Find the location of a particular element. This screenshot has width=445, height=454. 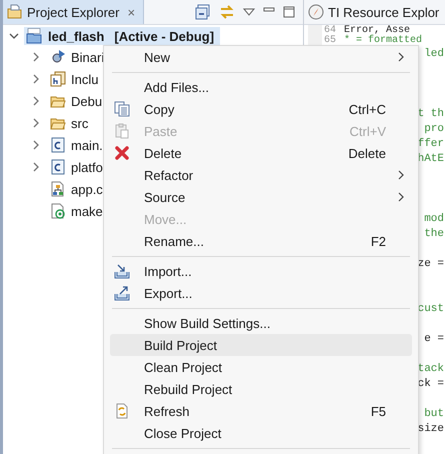

tree-item: main. is located at coordinates (87, 145).